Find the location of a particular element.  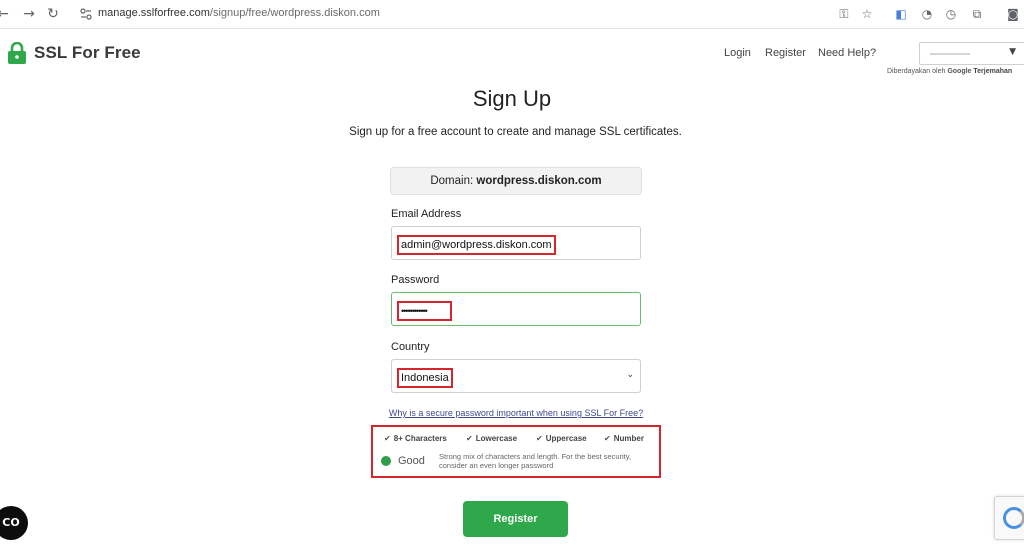

nav-register-link: Register is located at coordinates (785, 53).